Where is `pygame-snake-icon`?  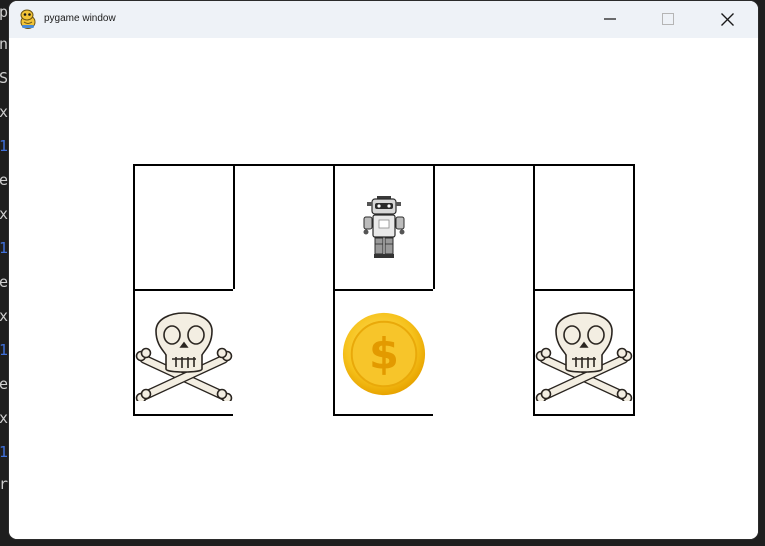 pygame-snake-icon is located at coordinates (28, 19).